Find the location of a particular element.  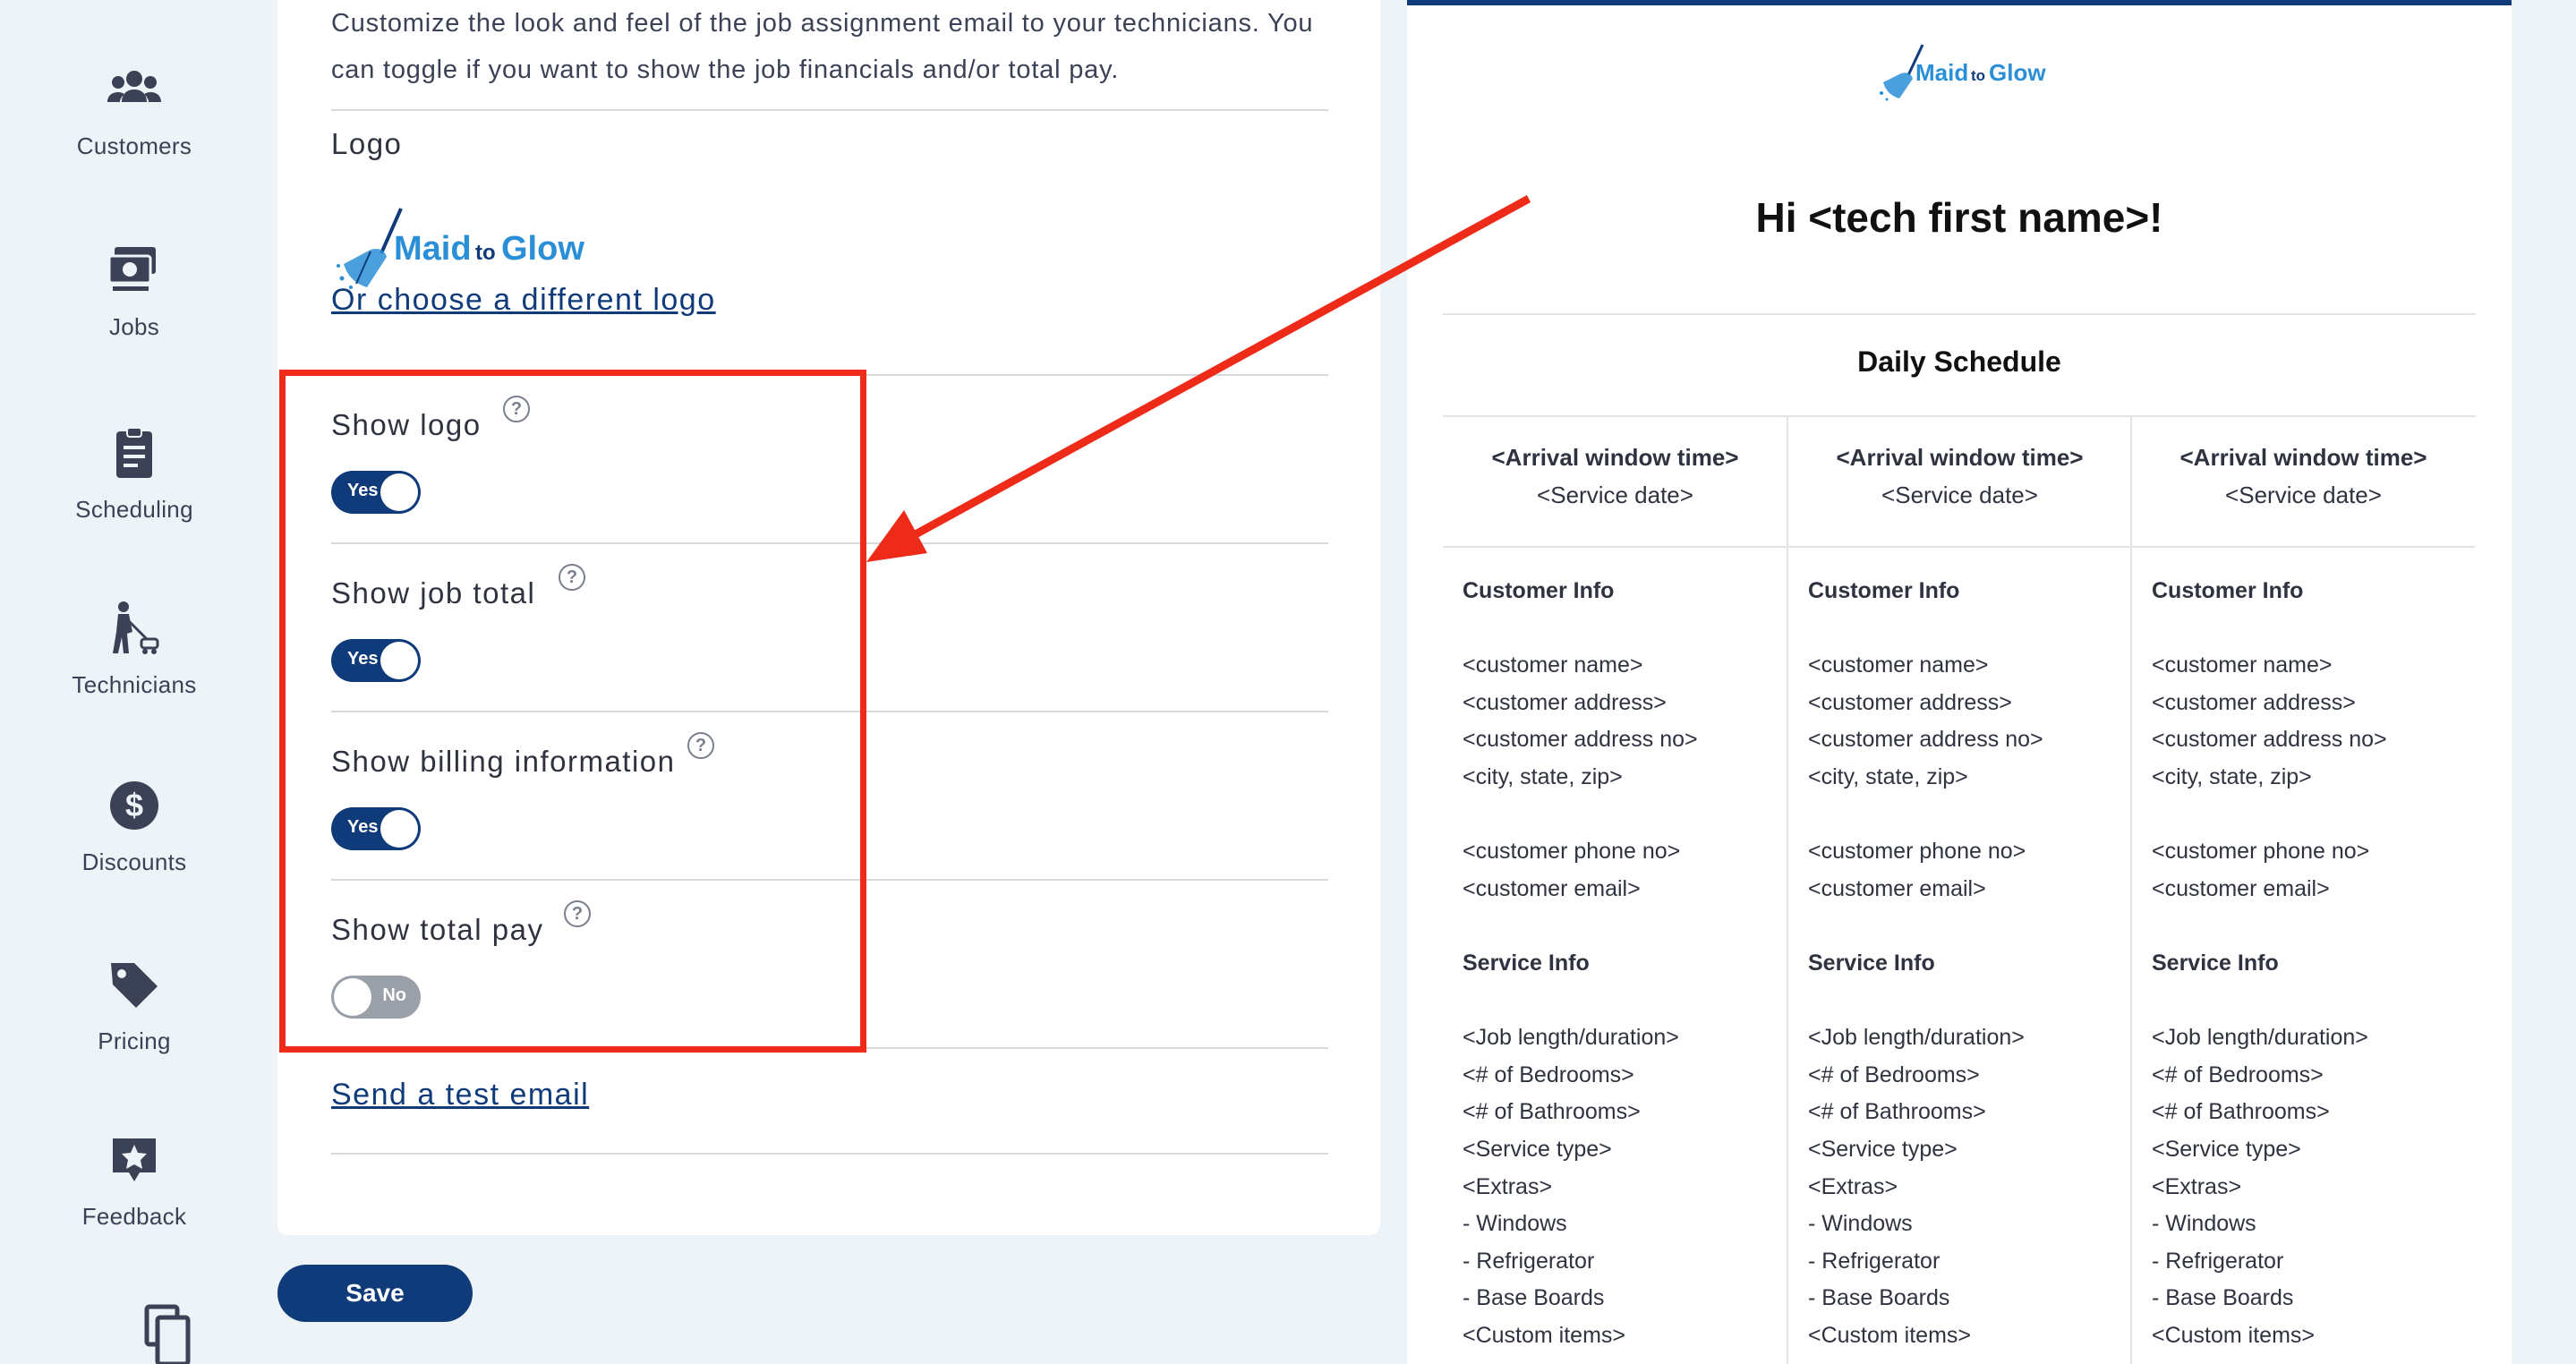

users-icon is located at coordinates (134, 89).